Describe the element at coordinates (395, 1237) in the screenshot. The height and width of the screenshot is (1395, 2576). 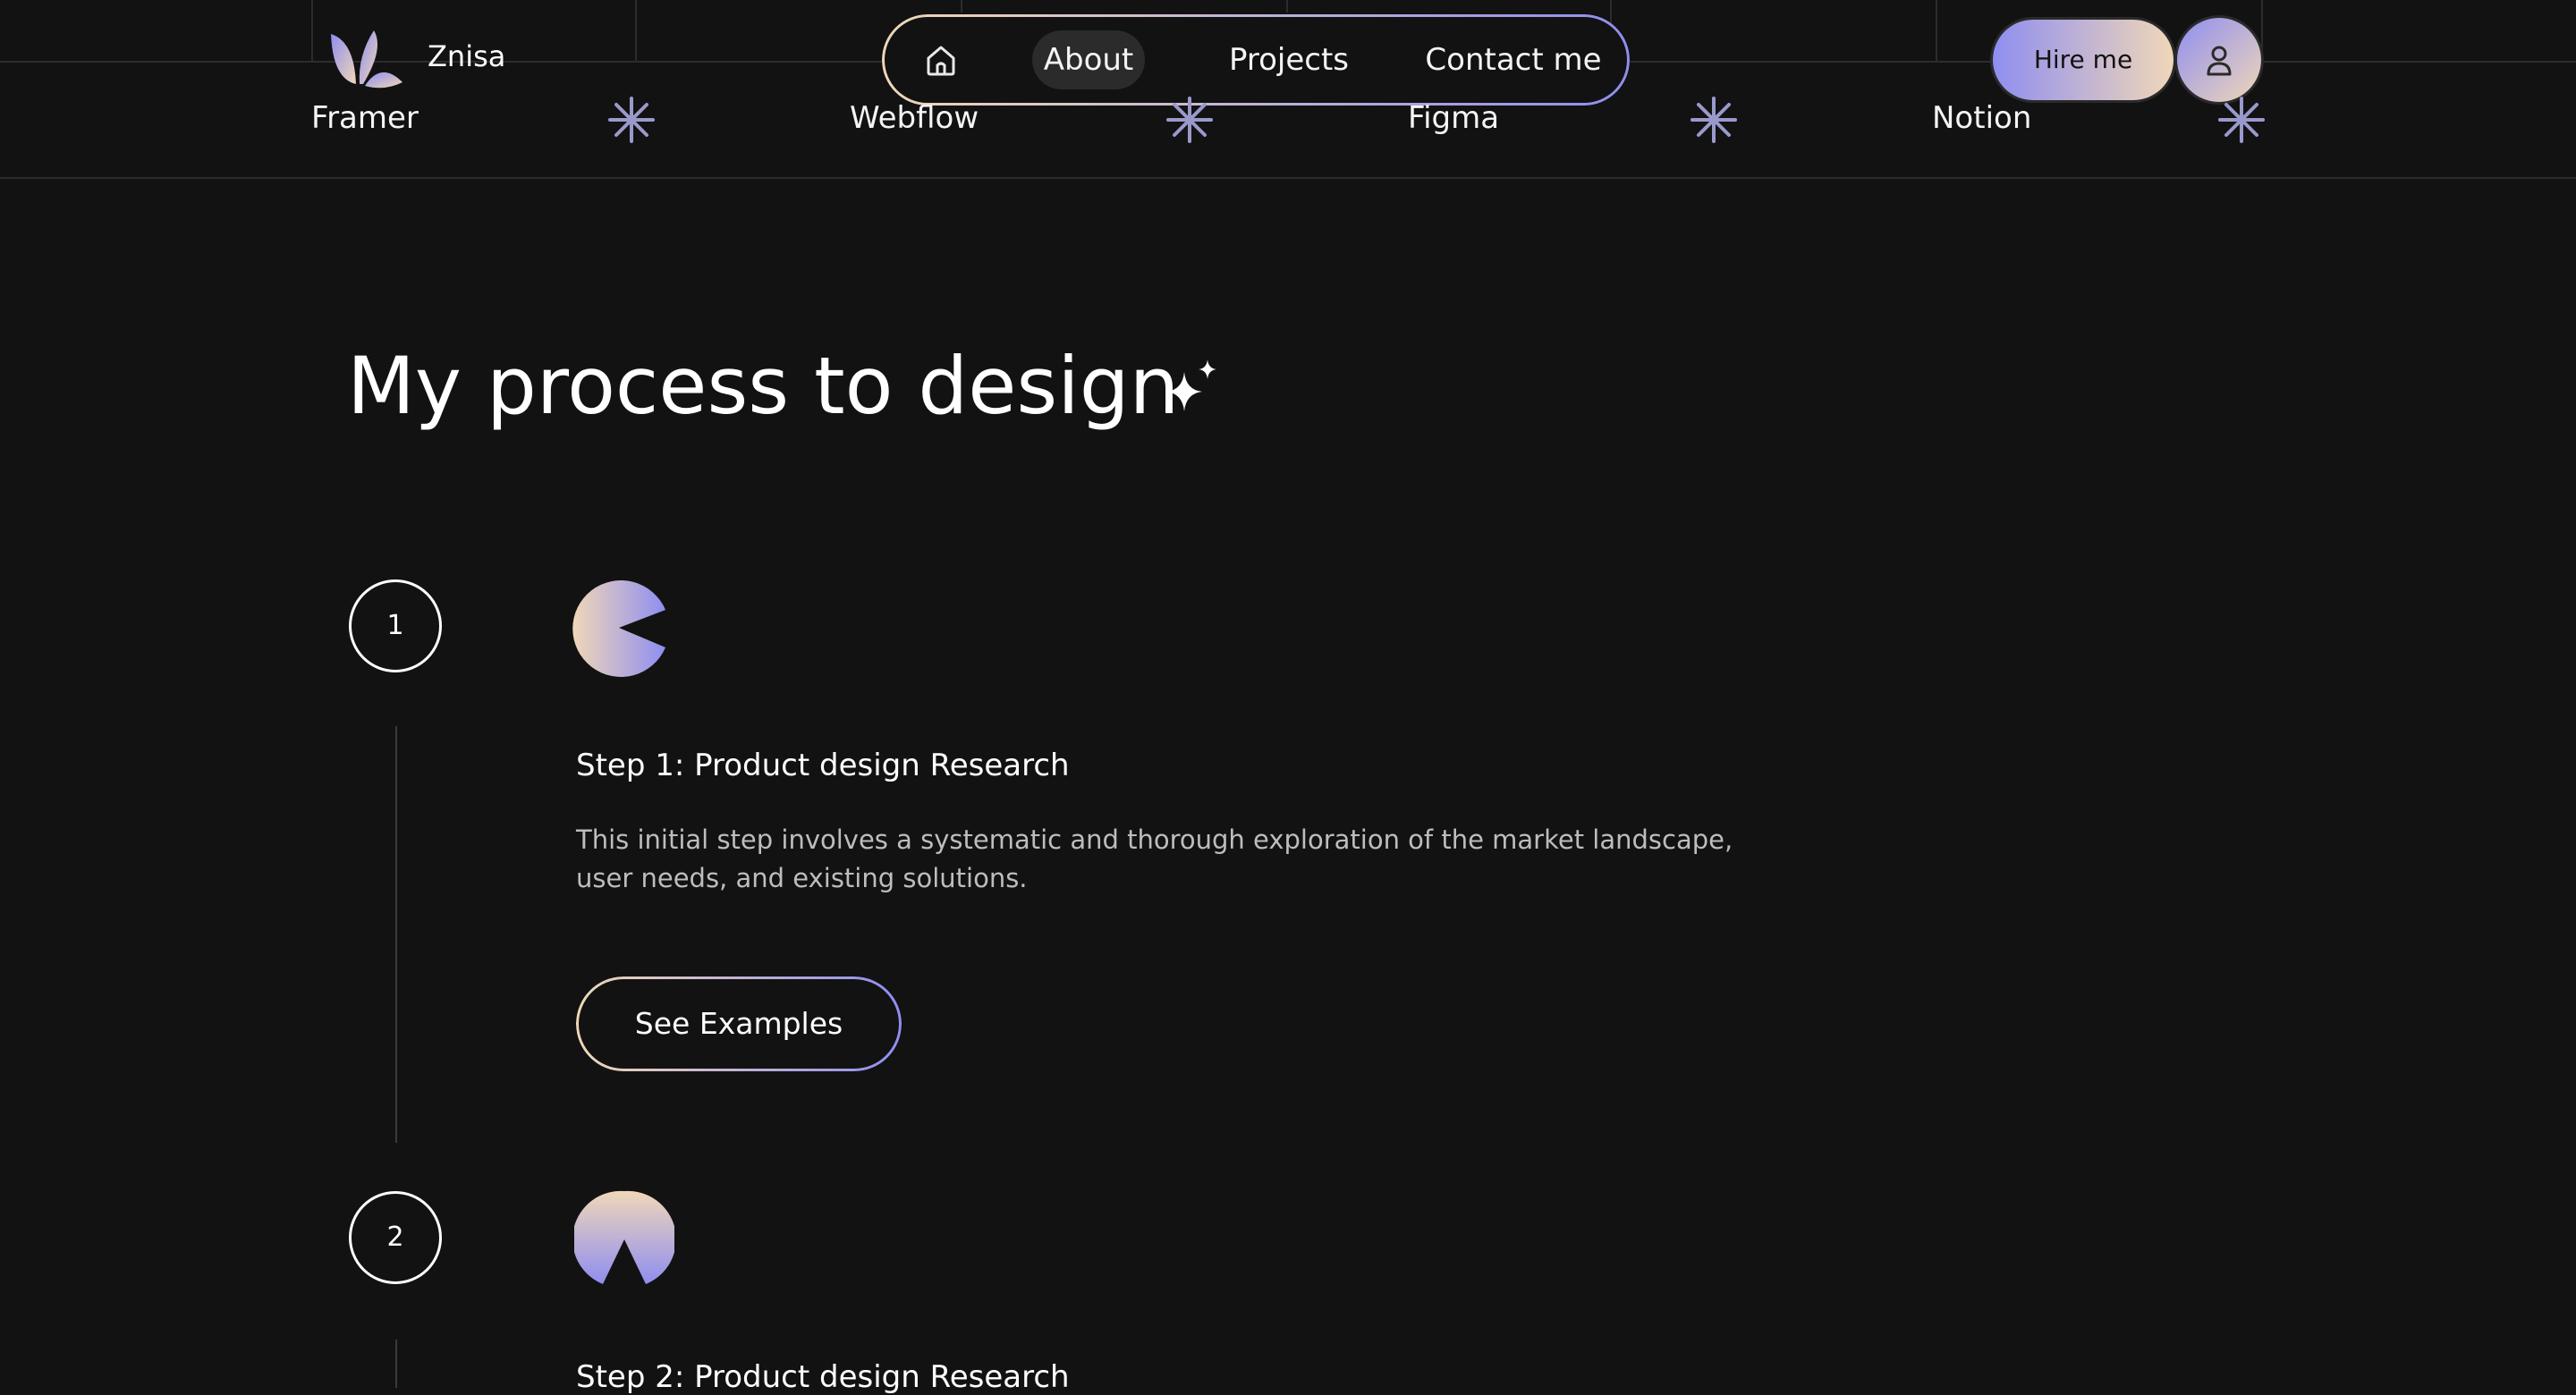
I see `step-number: 2` at that location.